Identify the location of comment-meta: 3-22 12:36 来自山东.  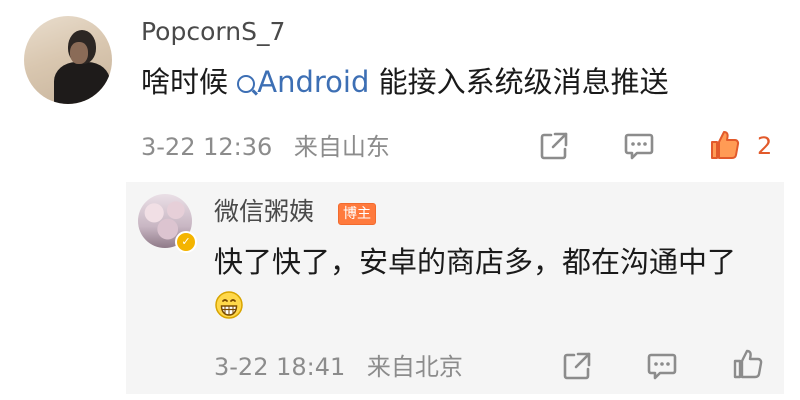
(265, 147).